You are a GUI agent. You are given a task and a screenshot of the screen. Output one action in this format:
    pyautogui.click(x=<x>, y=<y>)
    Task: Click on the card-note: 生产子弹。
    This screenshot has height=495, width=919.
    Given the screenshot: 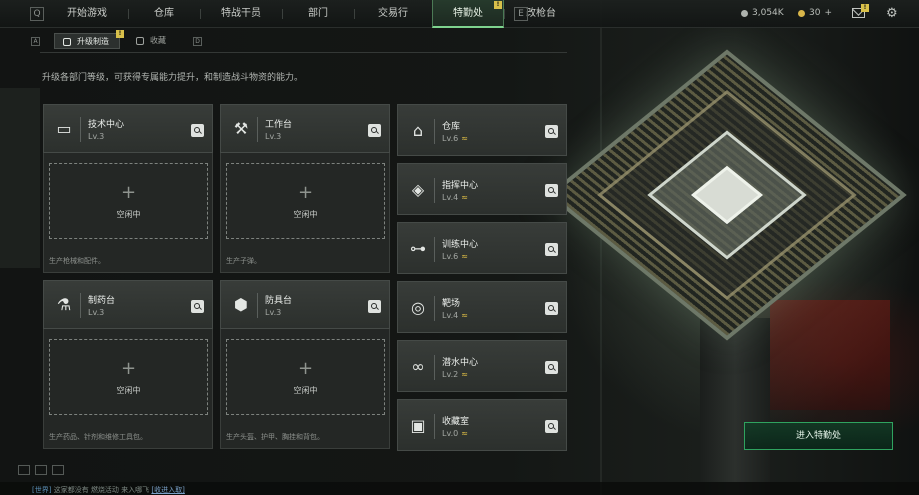 What is the action you would take?
    pyautogui.click(x=243, y=261)
    